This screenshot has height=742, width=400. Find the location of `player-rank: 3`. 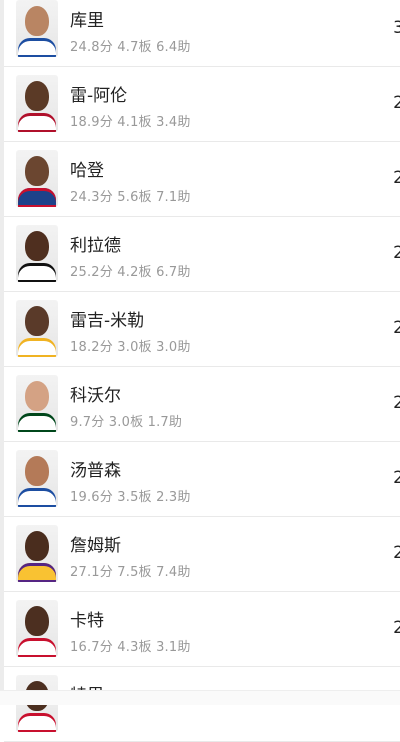

player-rank: 3 is located at coordinates (396, 28).